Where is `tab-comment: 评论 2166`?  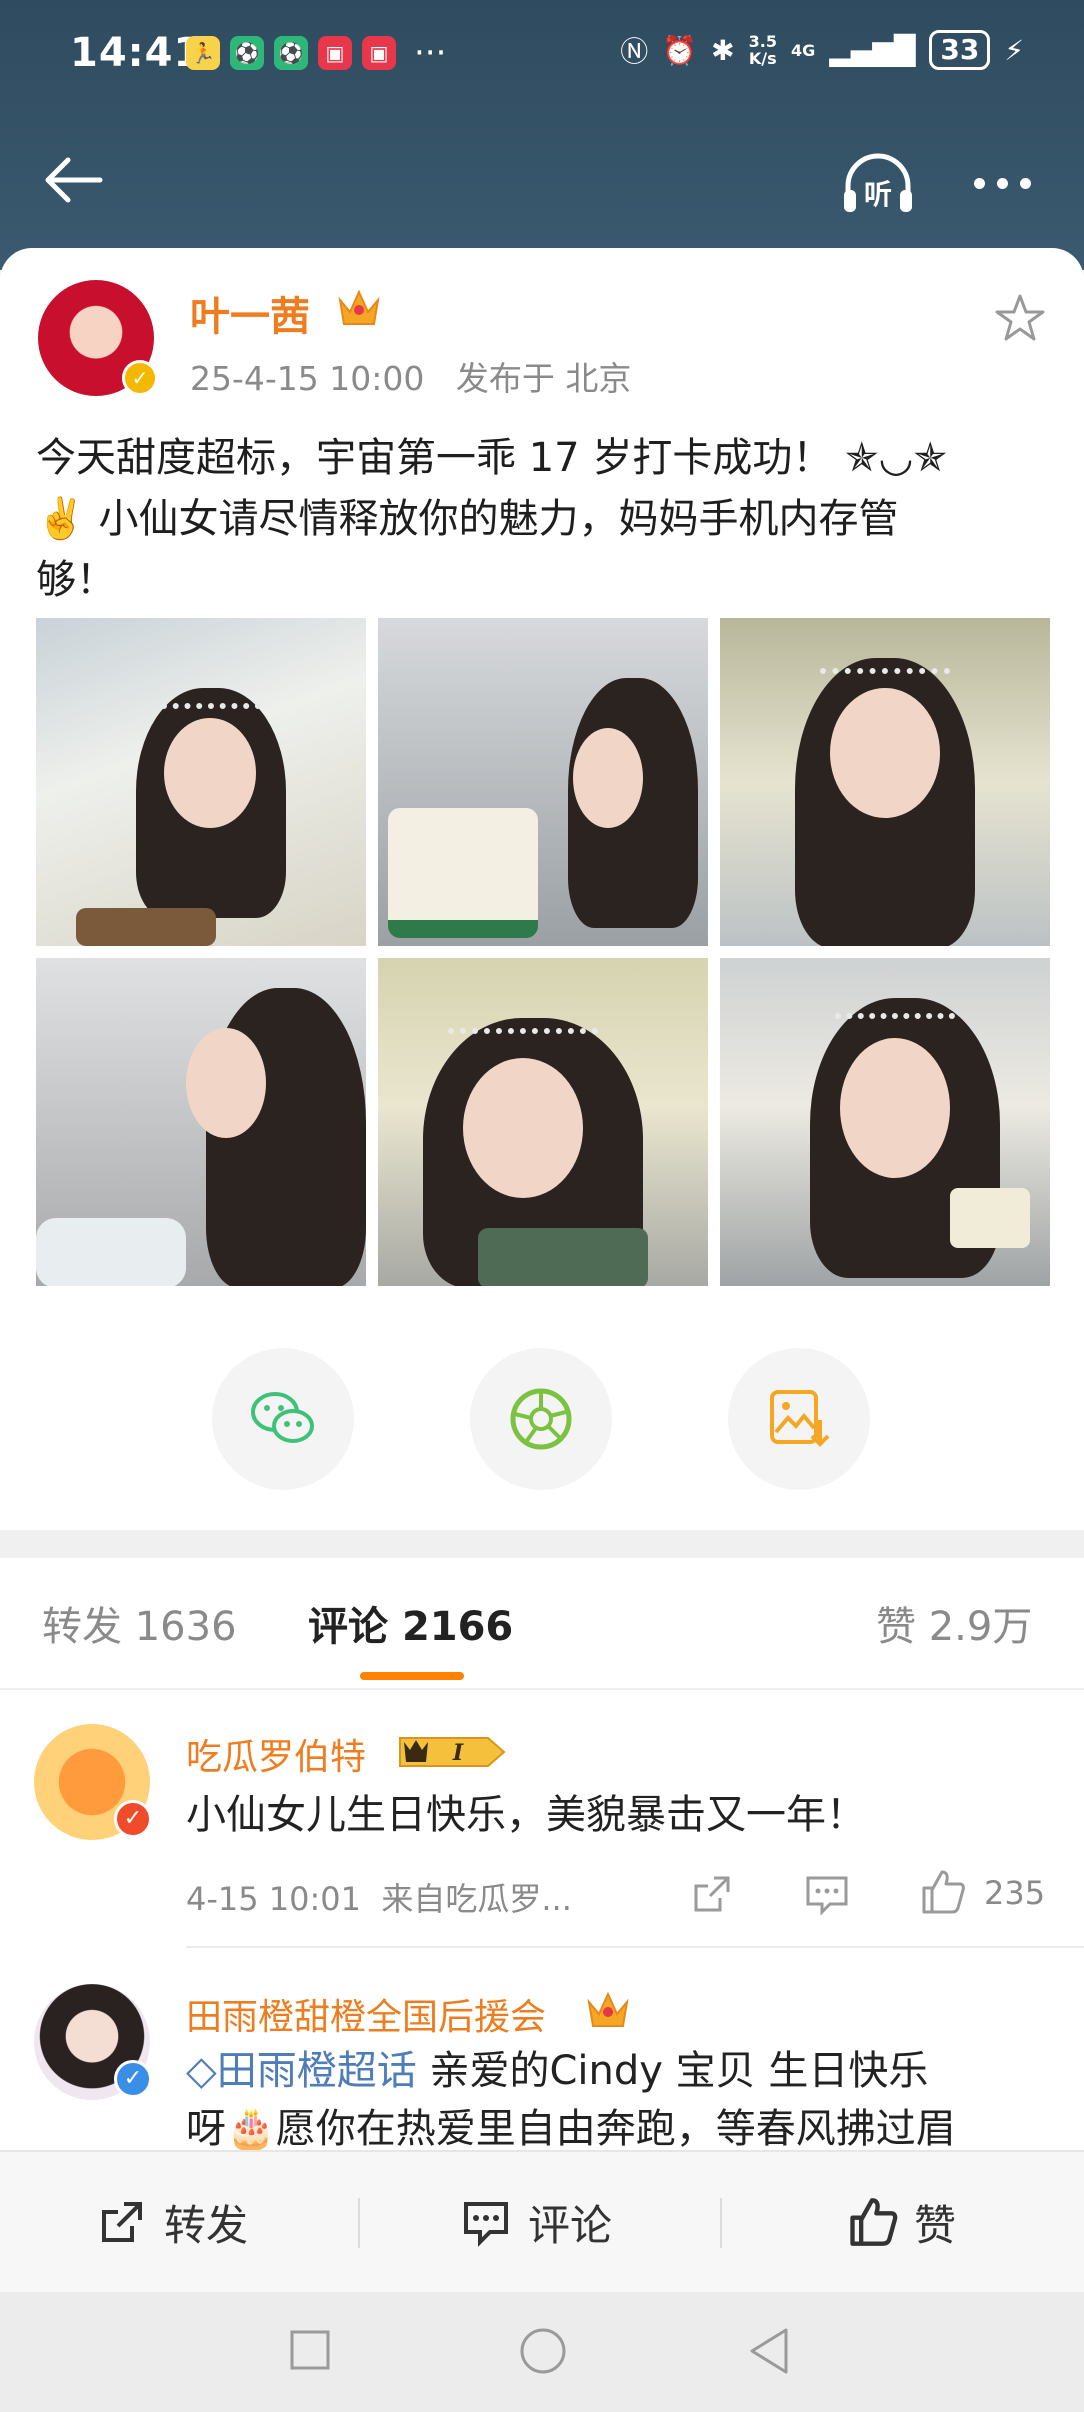 tab-comment: 评论 2166 is located at coordinates (410, 1623).